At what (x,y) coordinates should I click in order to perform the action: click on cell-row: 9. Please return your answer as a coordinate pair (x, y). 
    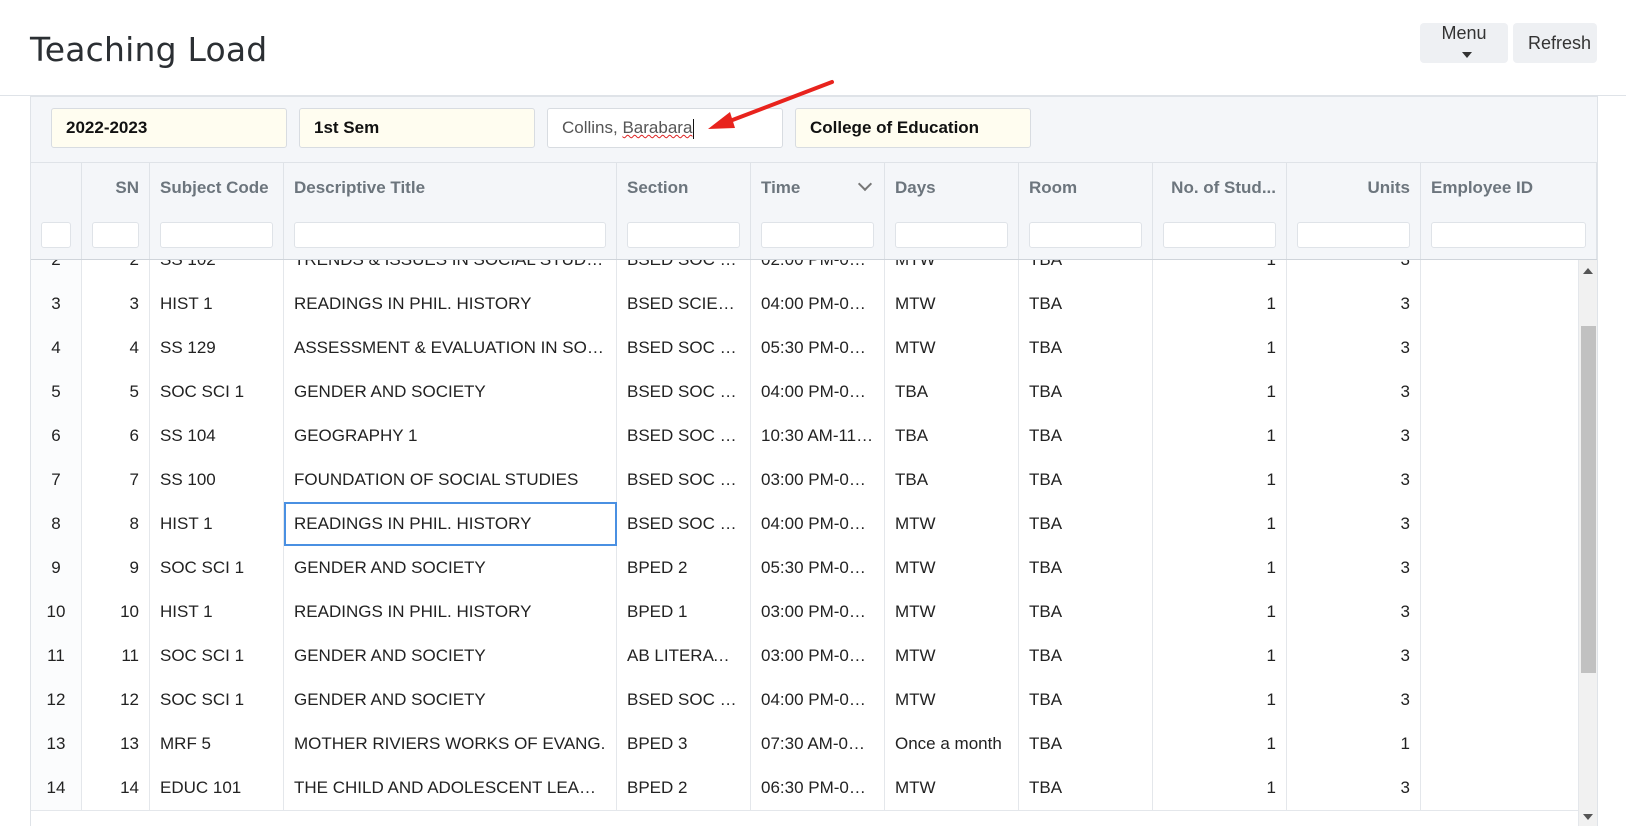
    Looking at the image, I should click on (56, 568).